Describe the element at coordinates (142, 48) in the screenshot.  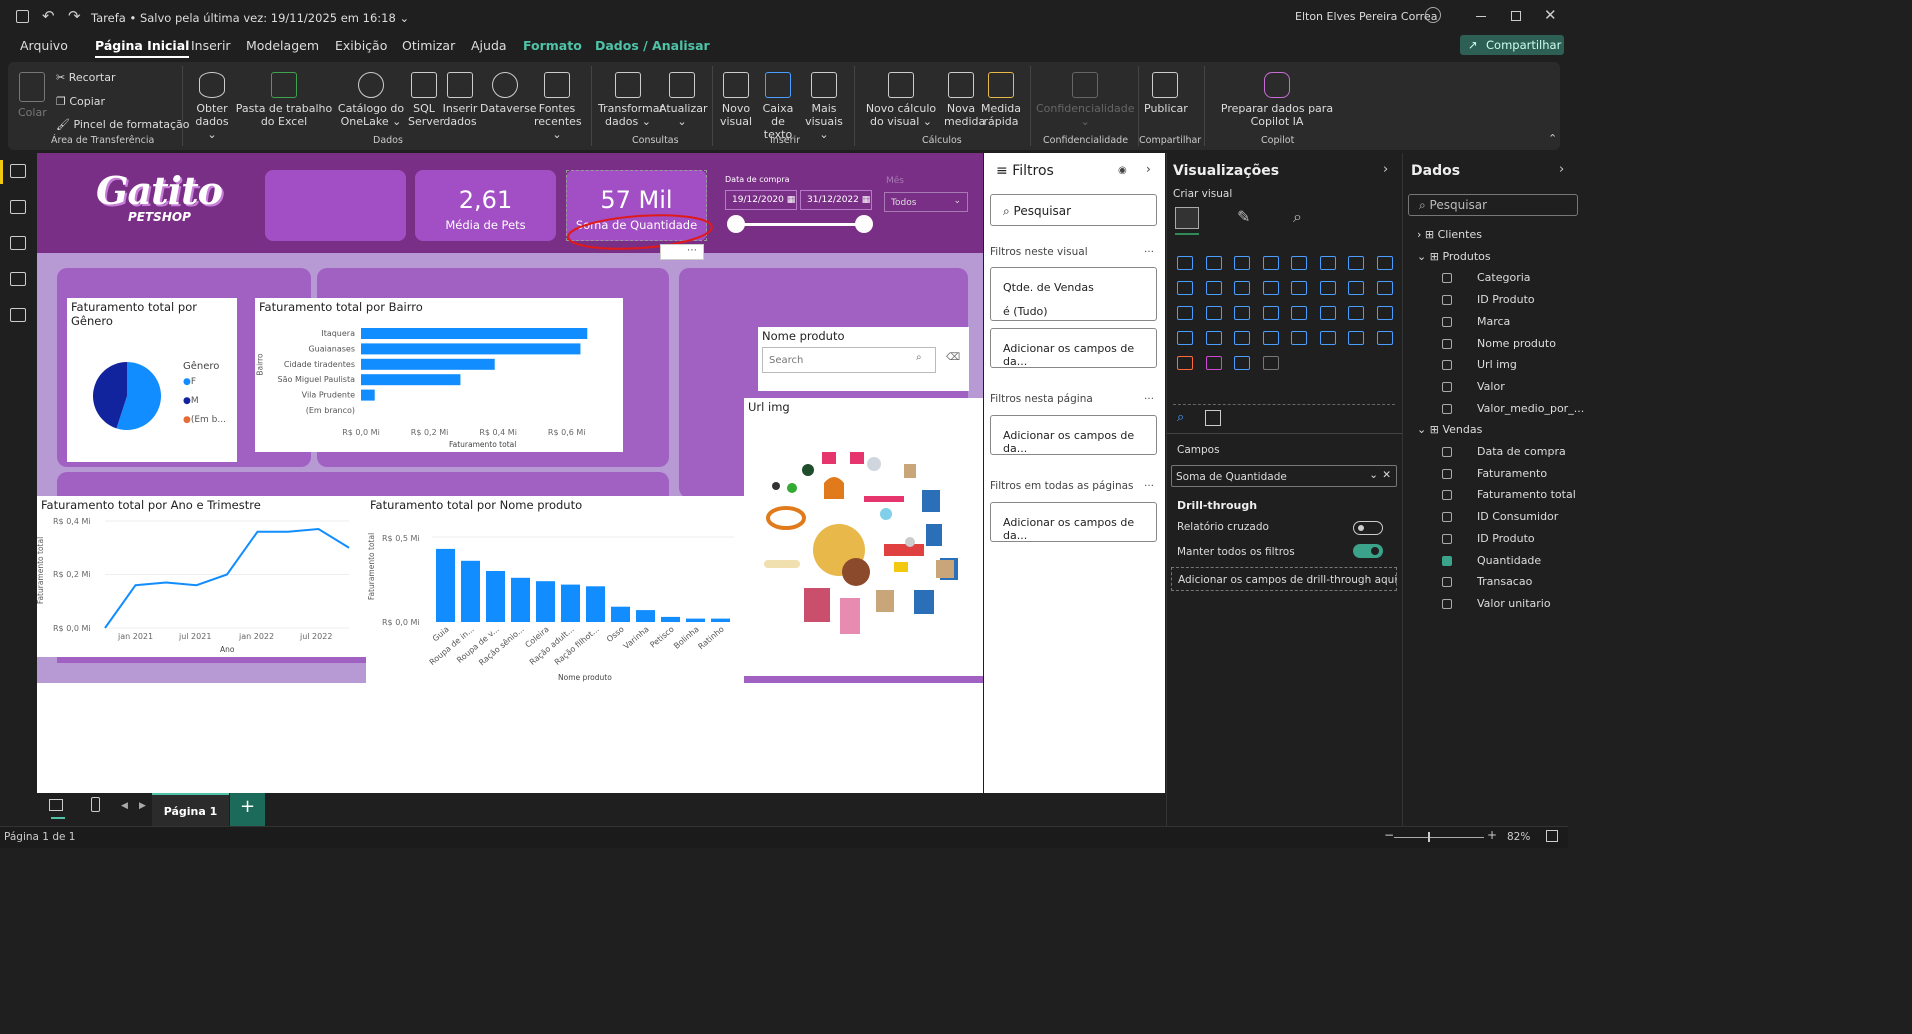
I see `tab-pagina-inicial: Página Inicial` at that location.